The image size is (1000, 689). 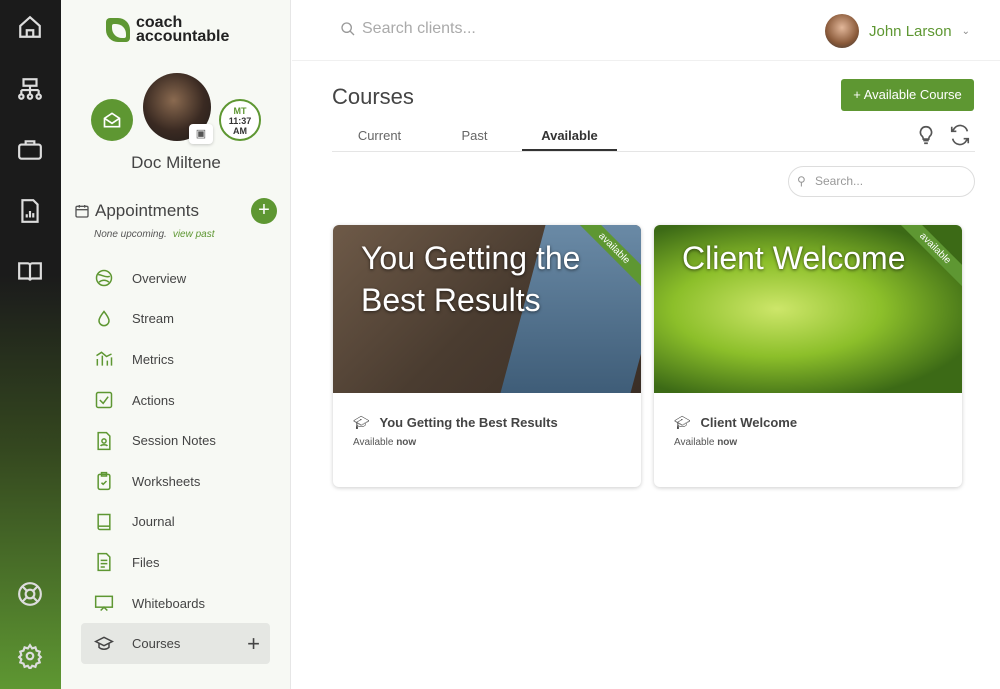 I want to click on sidebar-item-label: Metrics, so click(x=153, y=359).